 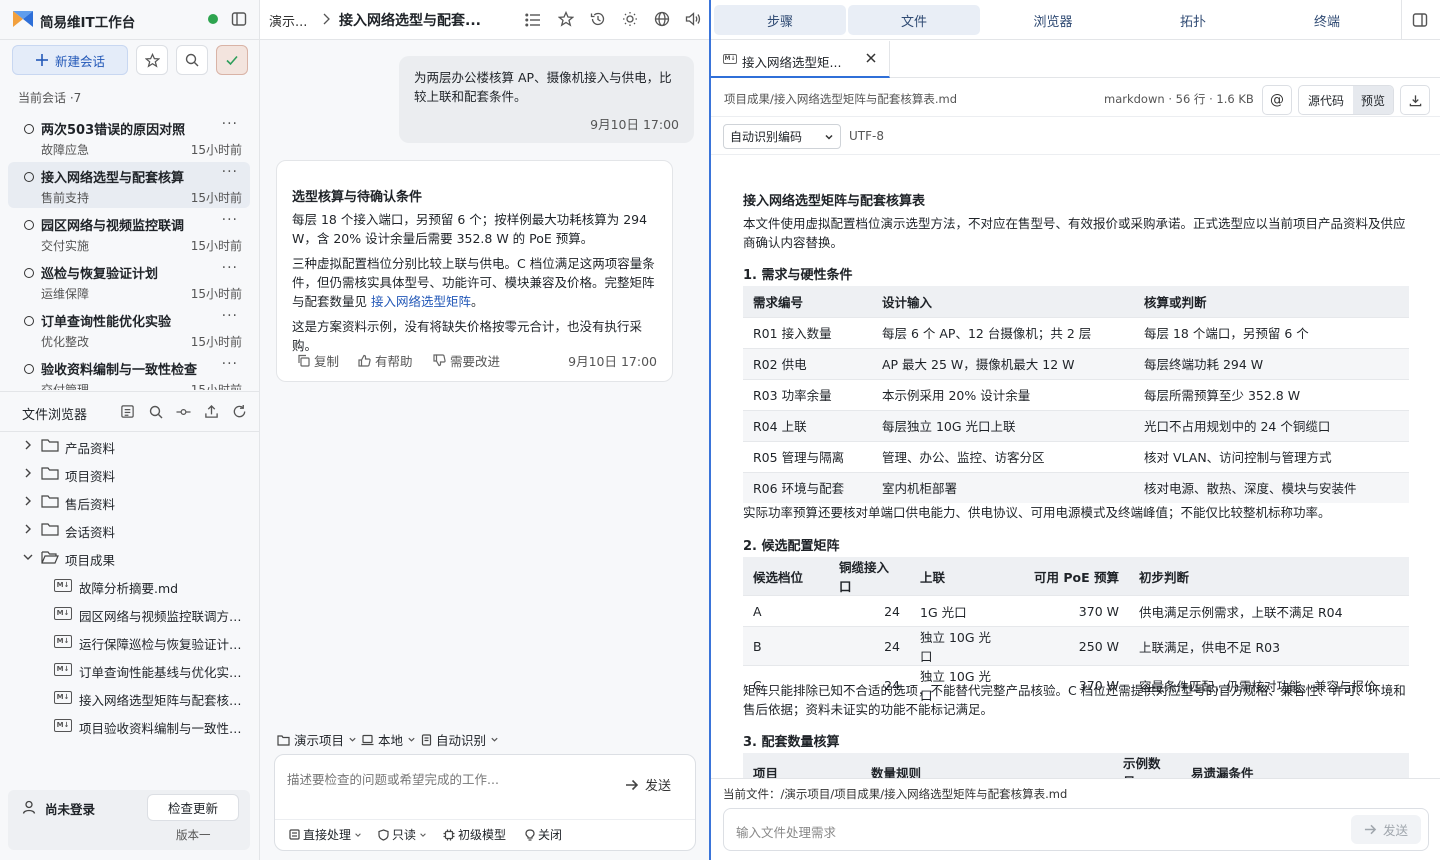 What do you see at coordinates (871, 58) in the screenshot?
I see `close-icon` at bounding box center [871, 58].